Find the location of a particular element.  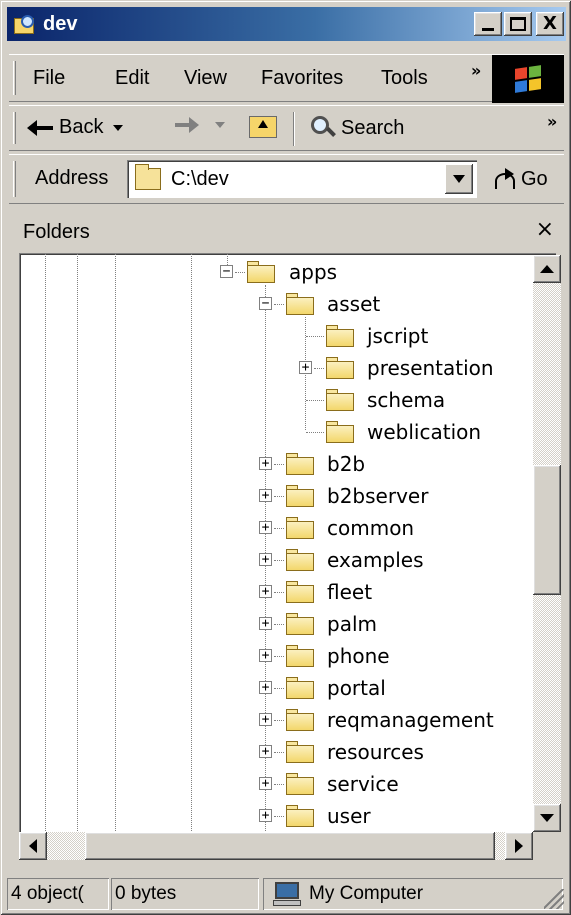

tree-node-label: examples is located at coordinates (375, 560).